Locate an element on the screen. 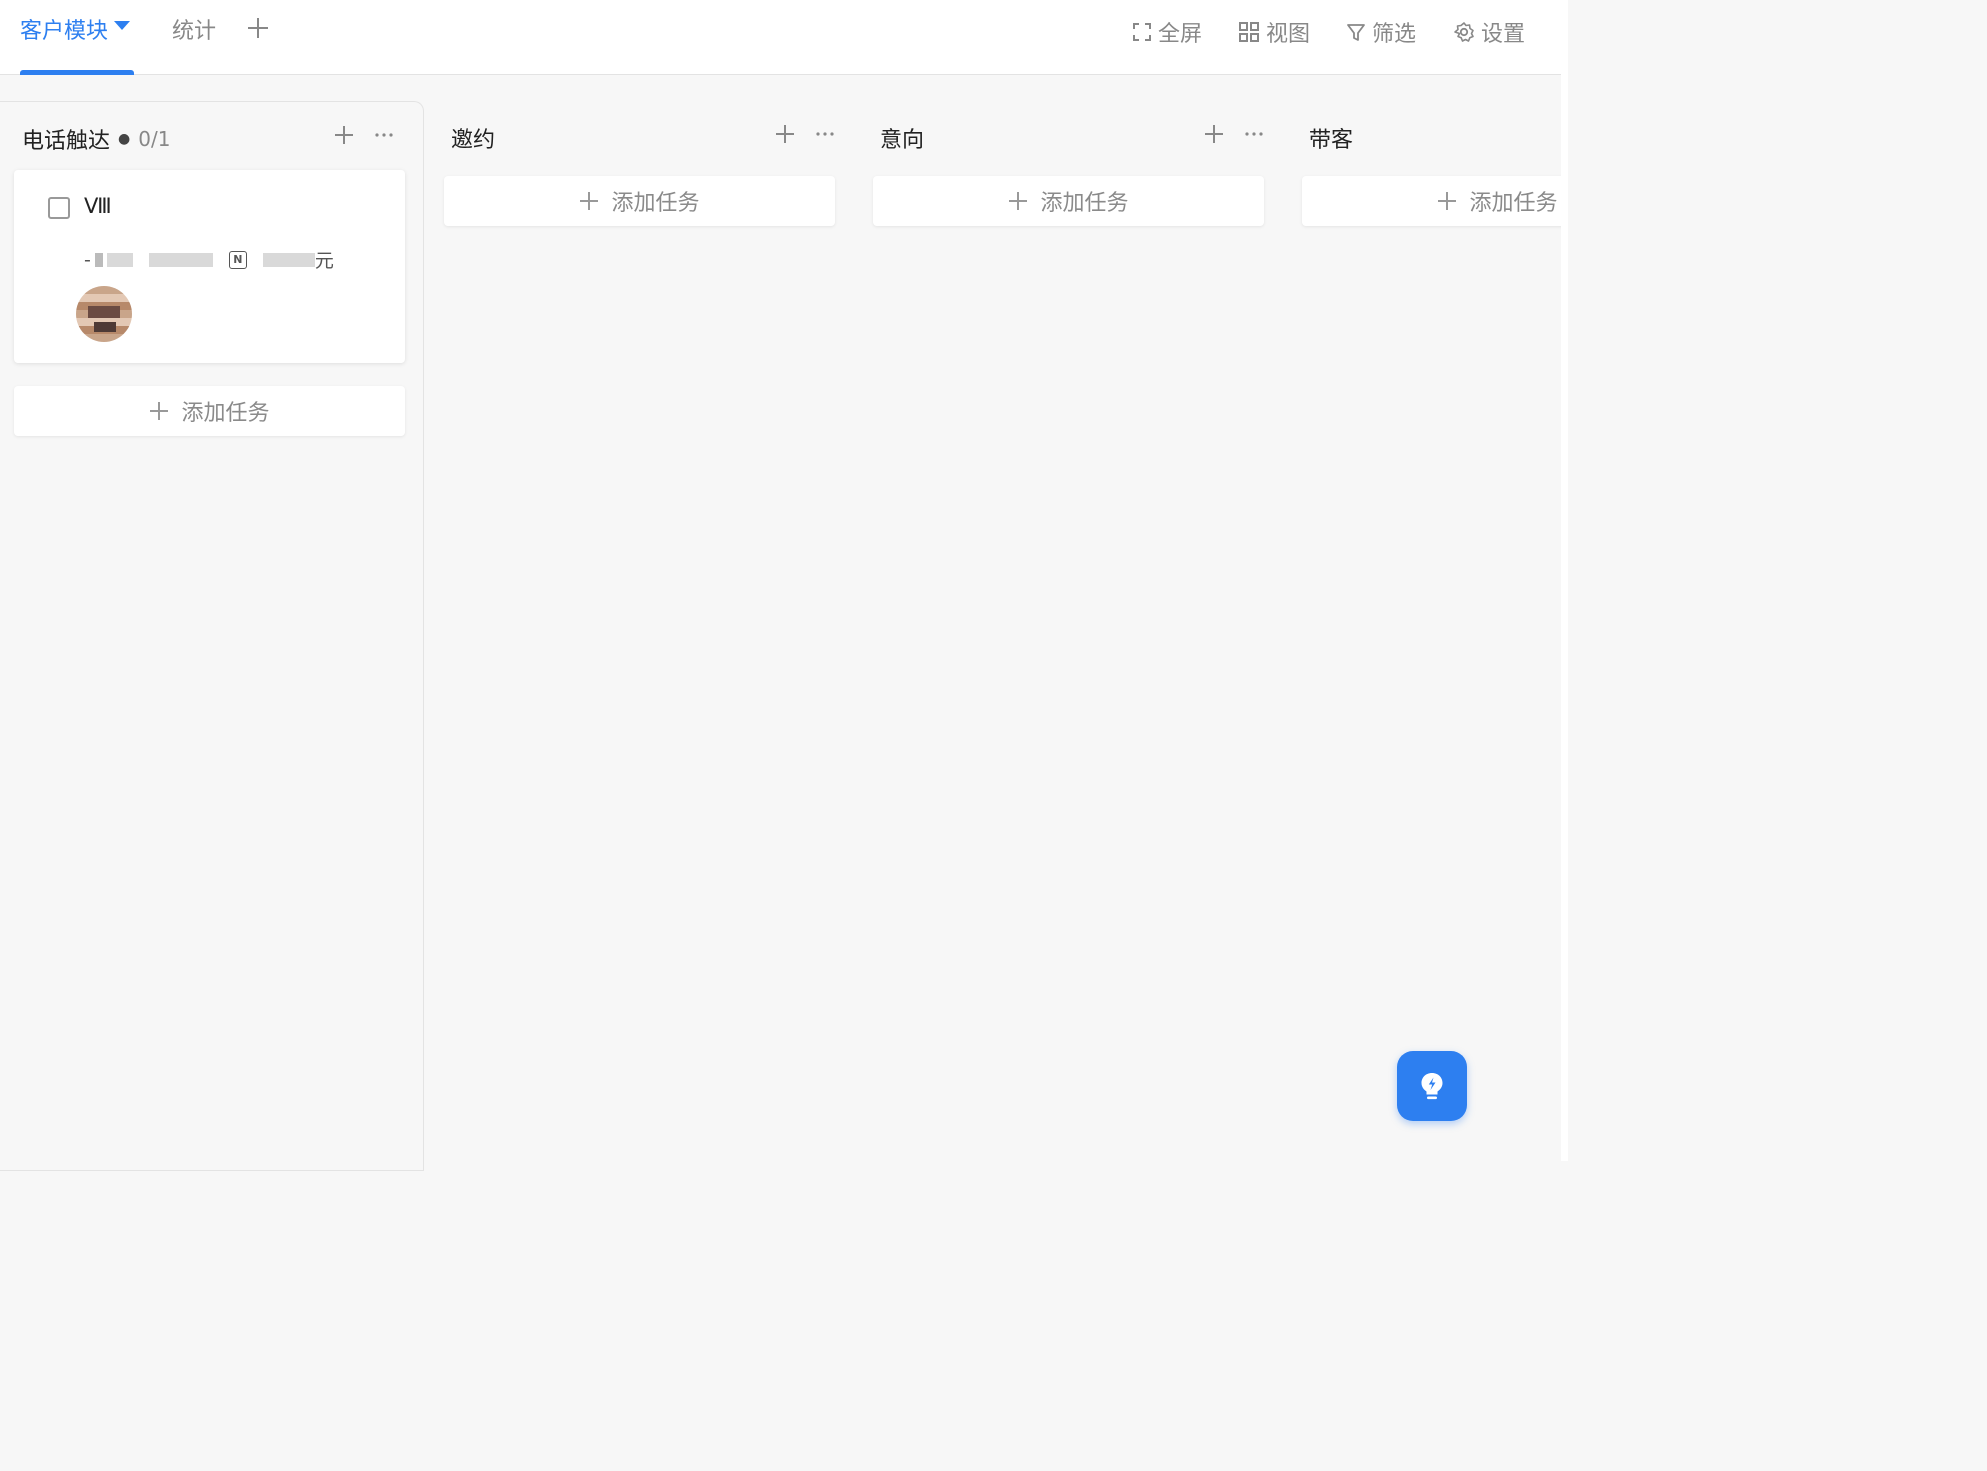  top-bar: 客户模块 统计 全屏 视图 筛选 设置 is located at coordinates (780, 37).